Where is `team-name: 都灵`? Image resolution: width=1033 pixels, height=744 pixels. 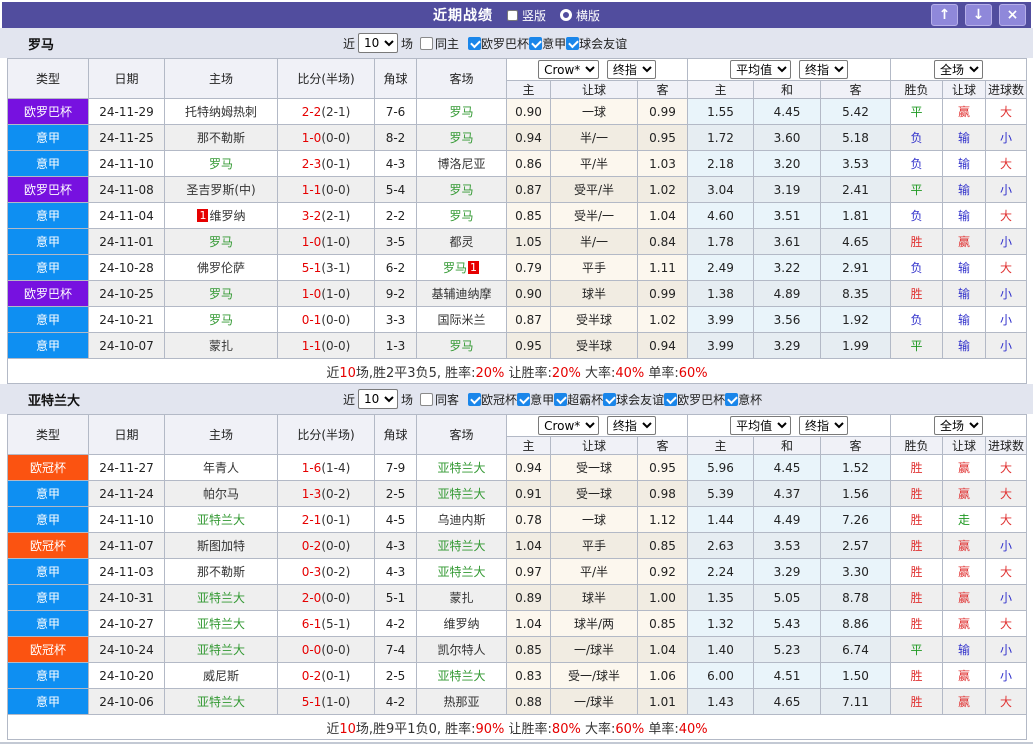 team-name: 都灵 is located at coordinates (461, 242).